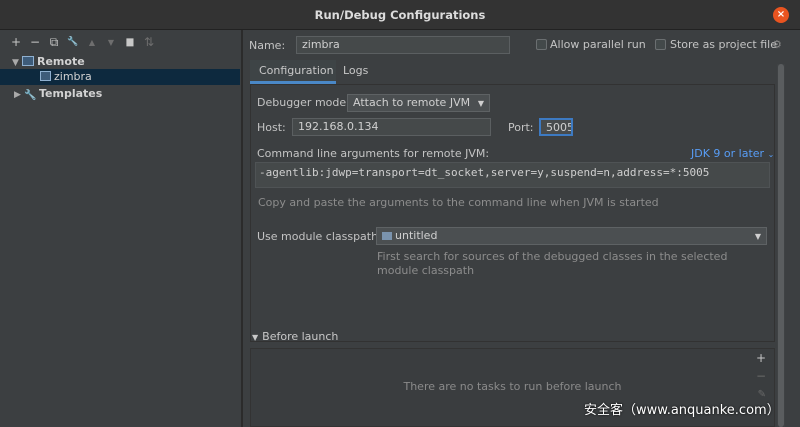 The width and height of the screenshot is (800, 427). I want to click on window-title: Run/Debug Configurations, so click(400, 15).